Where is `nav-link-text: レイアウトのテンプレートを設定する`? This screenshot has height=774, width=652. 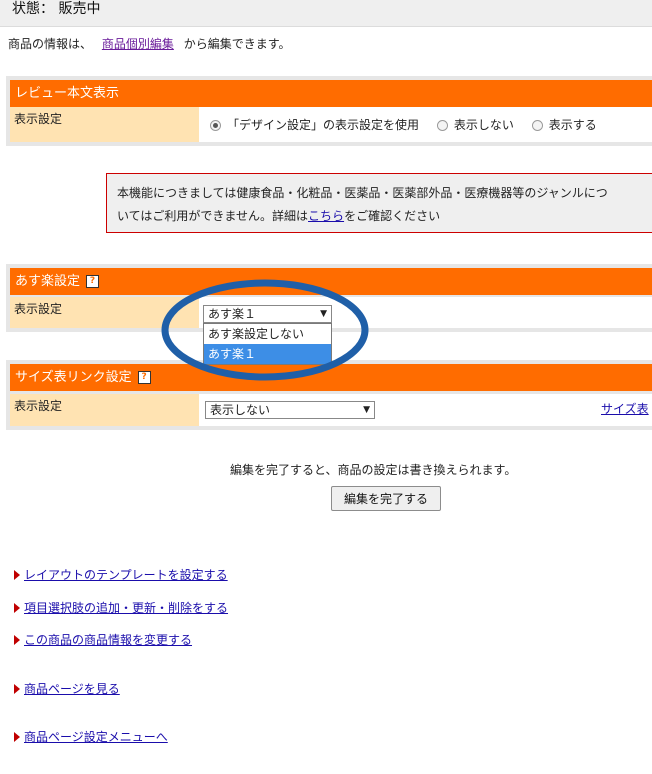 nav-link-text: レイアウトのテンプレートを設定する is located at coordinates (126, 575).